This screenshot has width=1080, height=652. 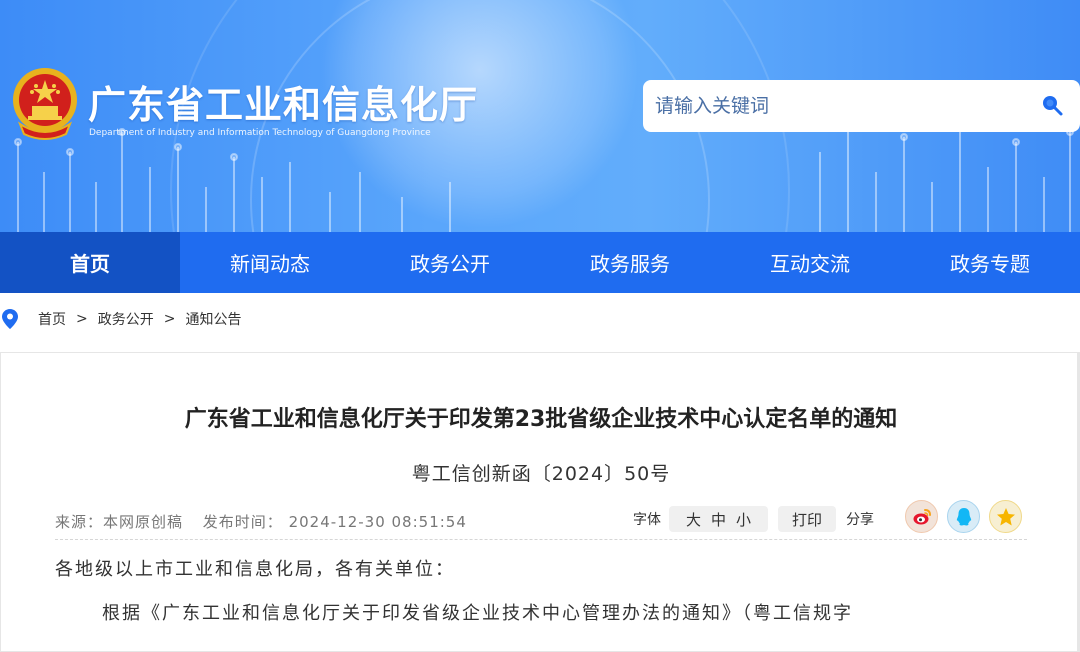 I want to click on search-box, so click(x=861, y=106).